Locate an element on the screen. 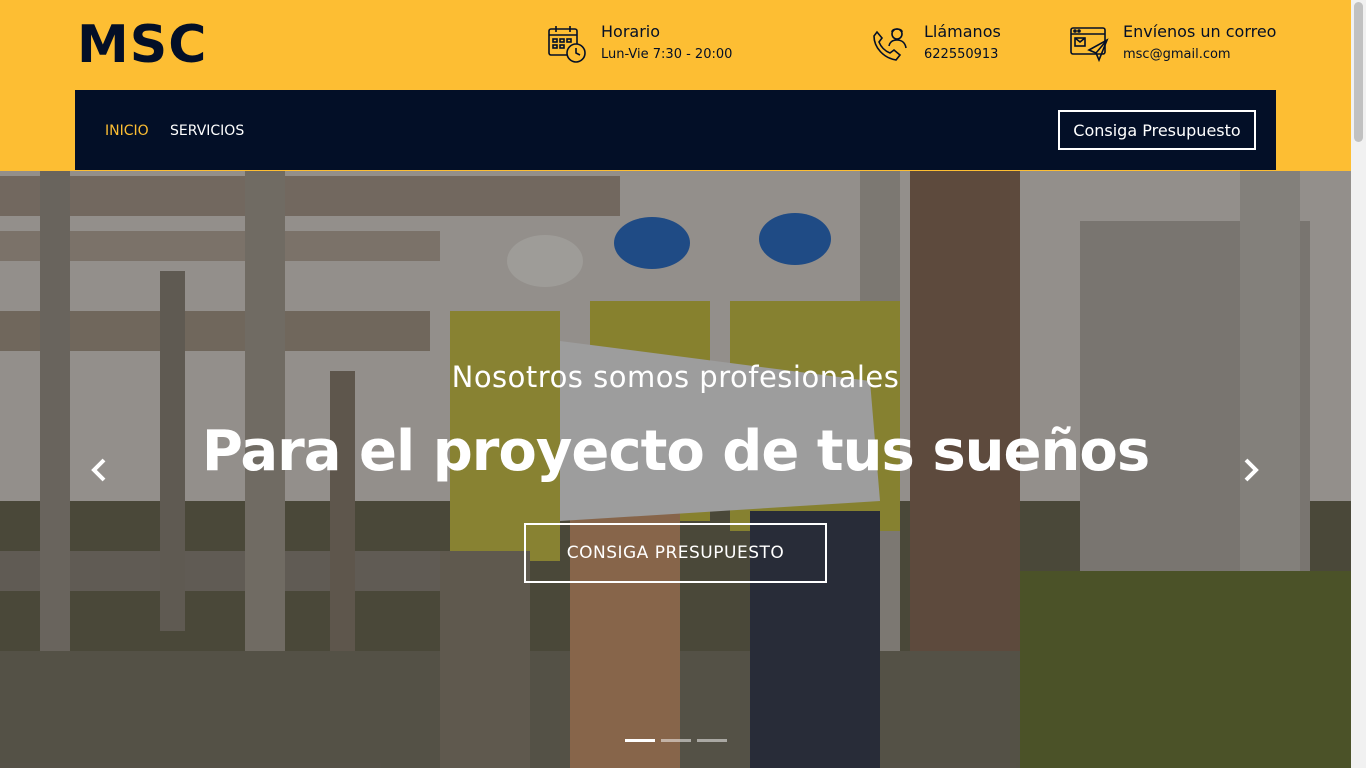  hero-subtitle: Nosotros somos profesionales is located at coordinates (675, 377).